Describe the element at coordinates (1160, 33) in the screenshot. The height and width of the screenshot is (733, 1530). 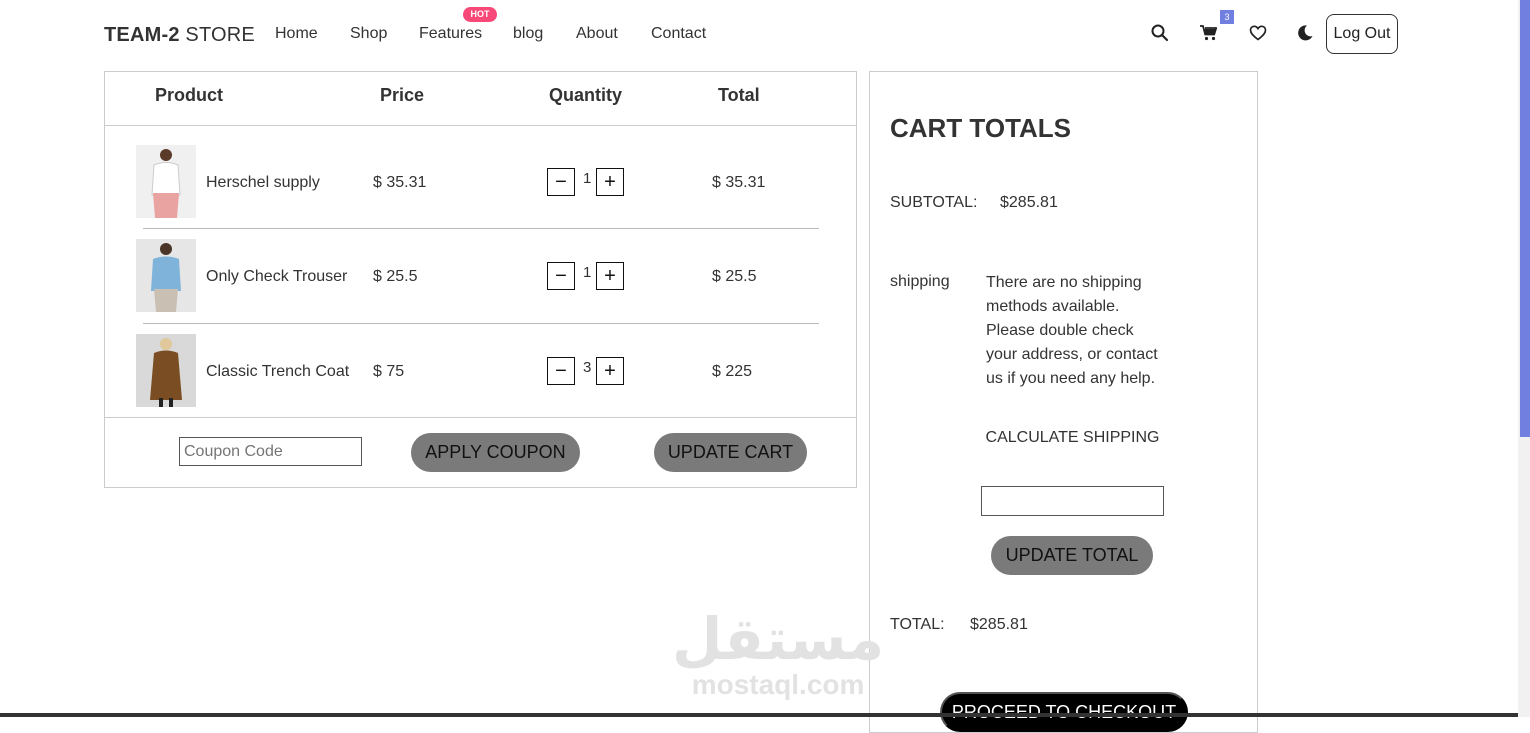
I see `search-icon` at that location.